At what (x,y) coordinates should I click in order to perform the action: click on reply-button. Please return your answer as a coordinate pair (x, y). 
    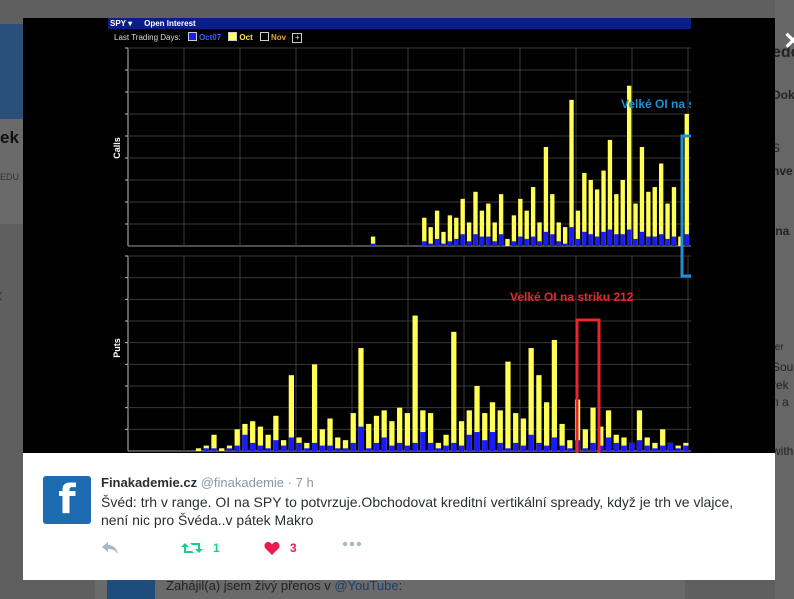
    Looking at the image, I should click on (110, 548).